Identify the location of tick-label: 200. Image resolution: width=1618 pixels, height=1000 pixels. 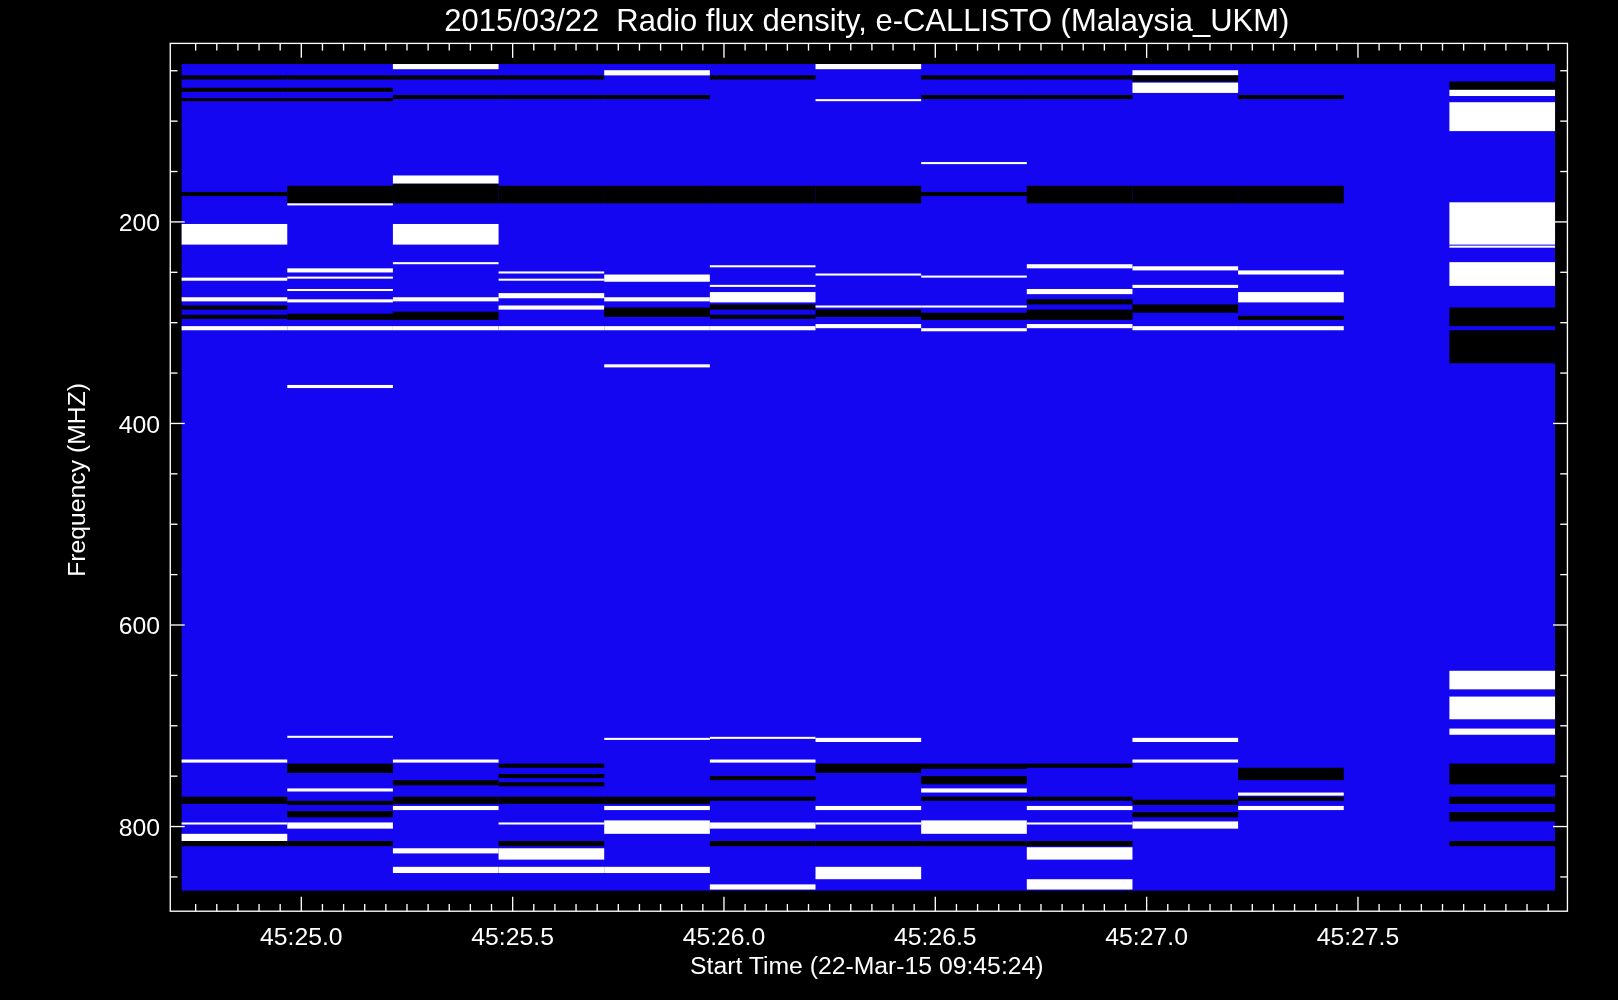
(139, 223).